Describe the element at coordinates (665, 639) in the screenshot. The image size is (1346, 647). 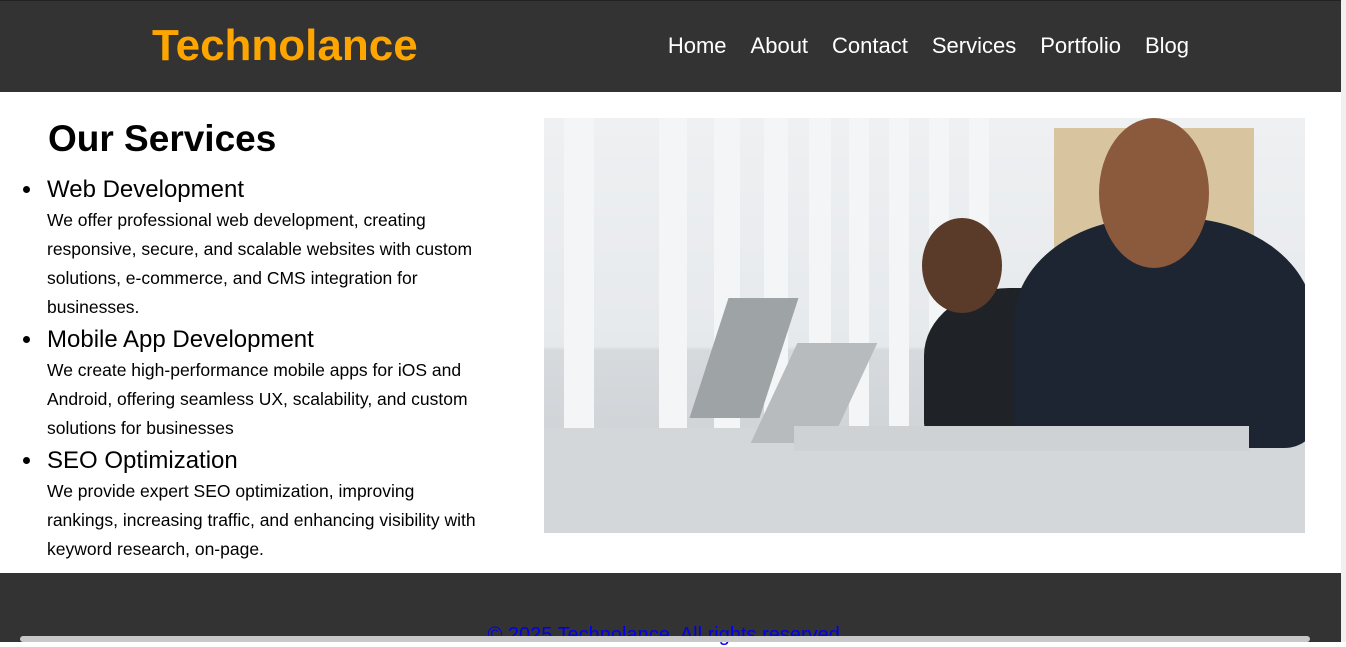
I see `horizontal-scrollbar` at that location.